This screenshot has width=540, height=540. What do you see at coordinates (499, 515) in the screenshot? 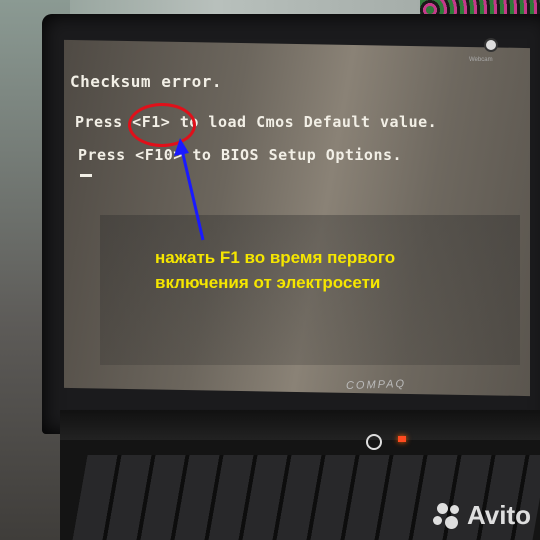
I see `avito-text: Avito` at bounding box center [499, 515].